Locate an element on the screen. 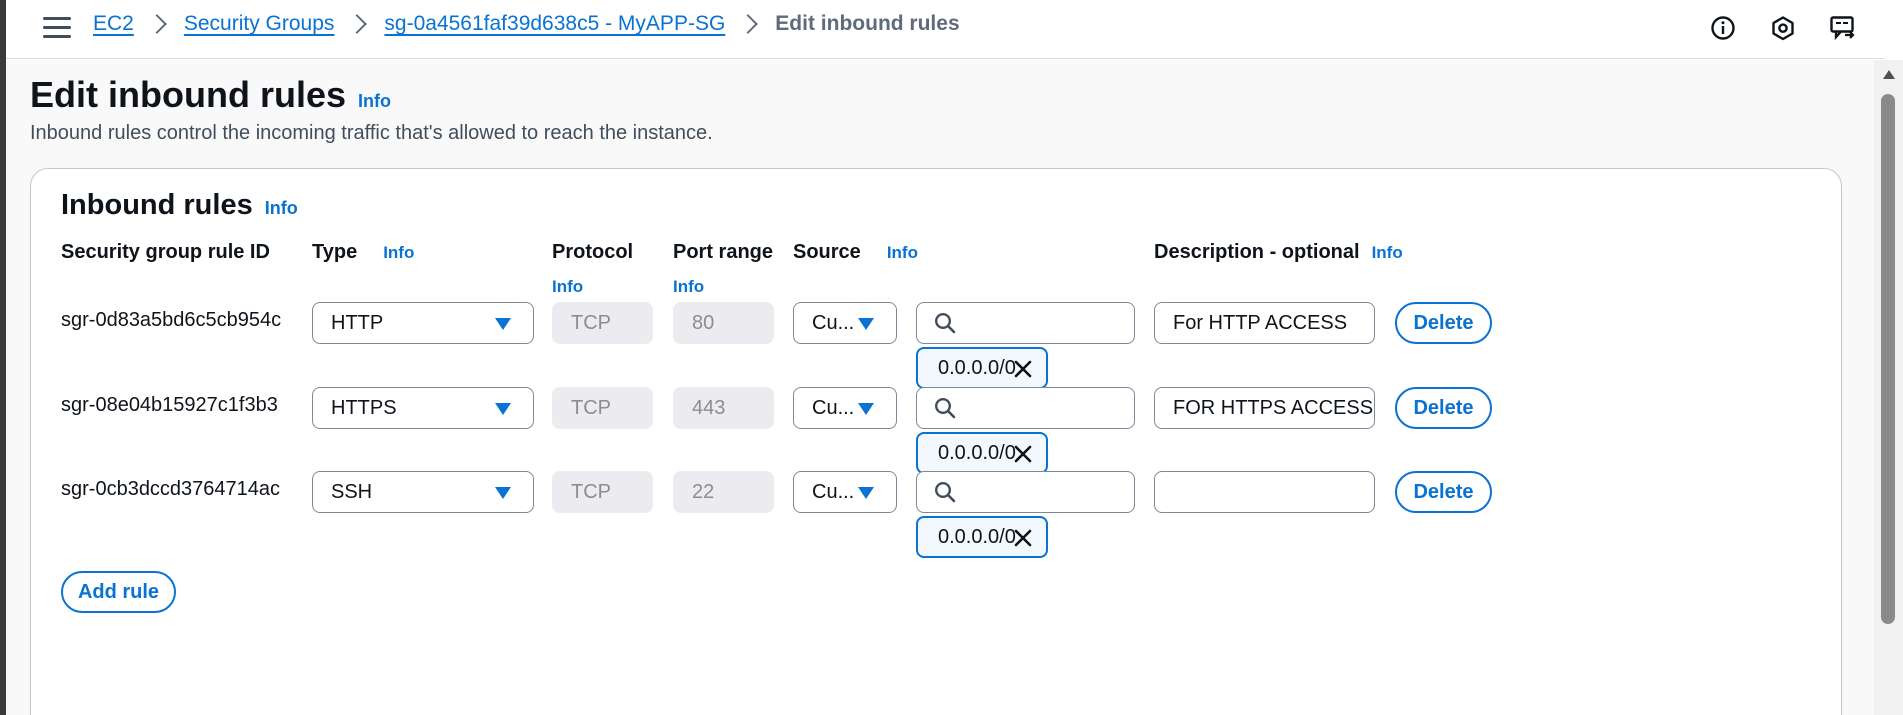  type-value: SSH is located at coordinates (352, 491).